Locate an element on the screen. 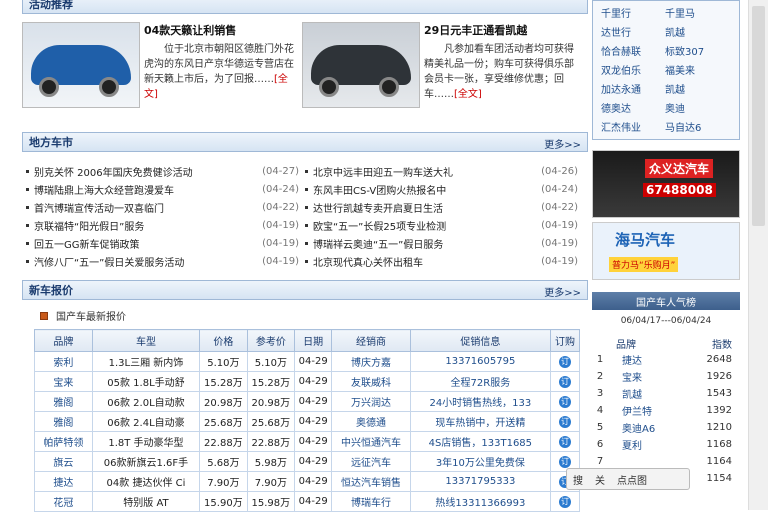 The width and height of the screenshot is (768, 512). ranking-row: 2 宝来 1926 is located at coordinates (666, 376).